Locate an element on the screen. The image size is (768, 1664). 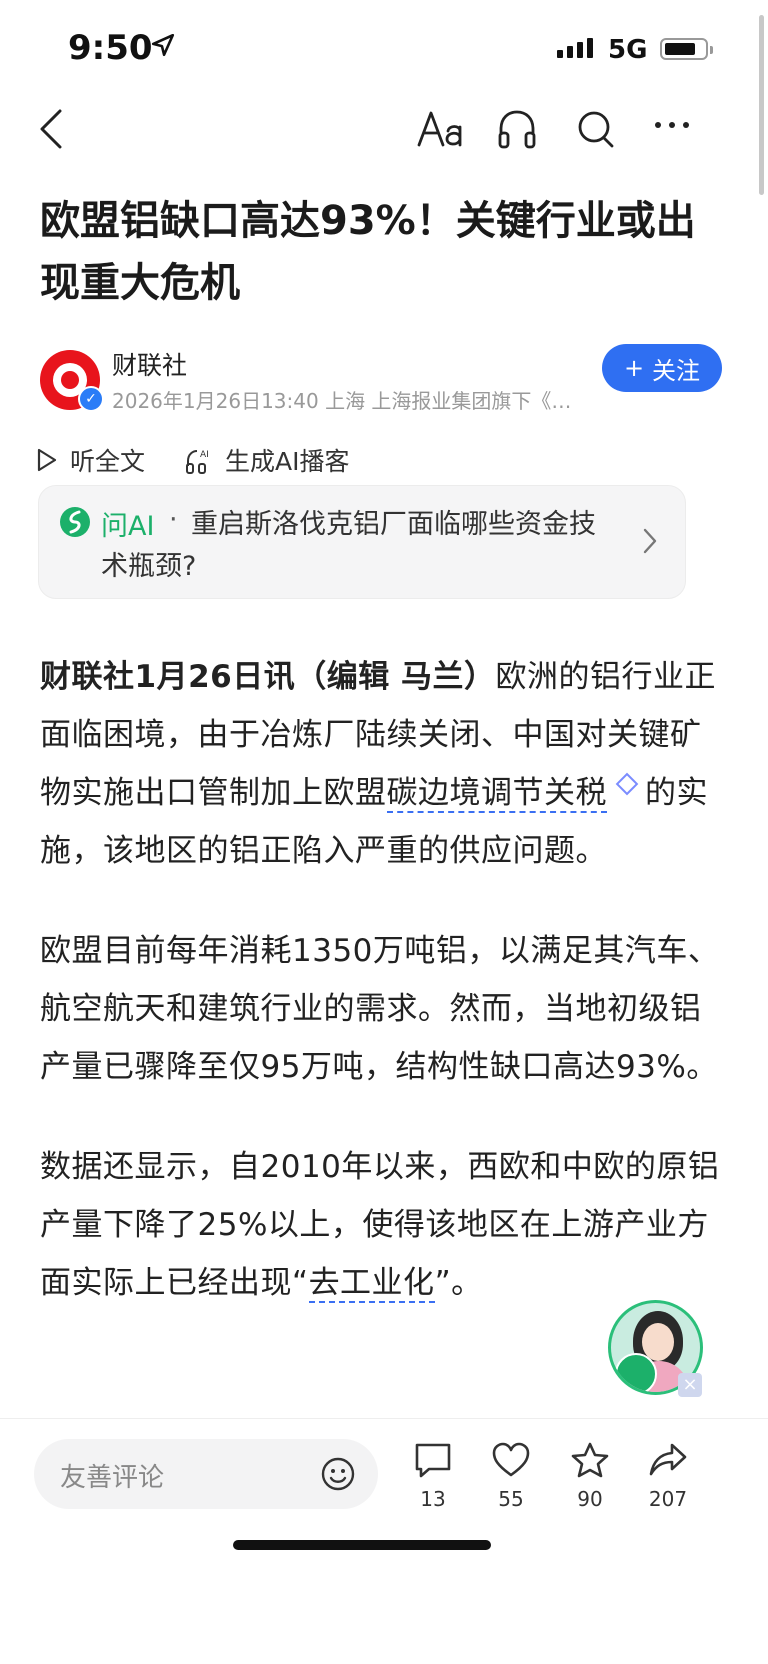
ask-ai-card: 重启斯洛伐克铝厂面临哪些资金技术瓶颈? 问AI · is located at coordinates (362, 542).